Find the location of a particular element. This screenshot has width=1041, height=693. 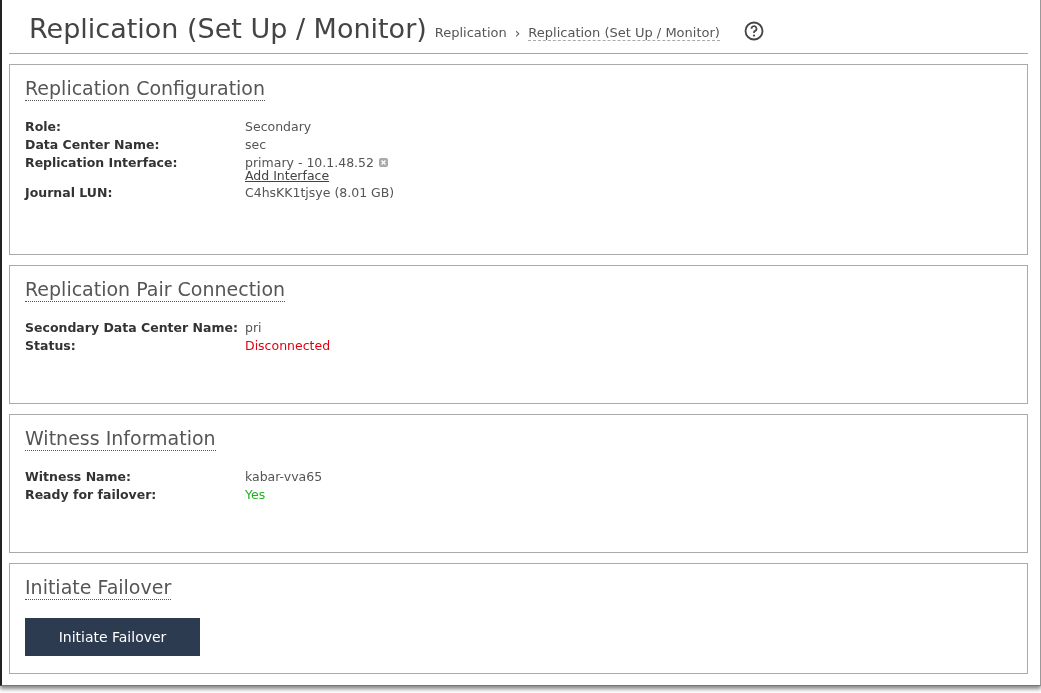

field-value: Disconnected is located at coordinates (288, 345).